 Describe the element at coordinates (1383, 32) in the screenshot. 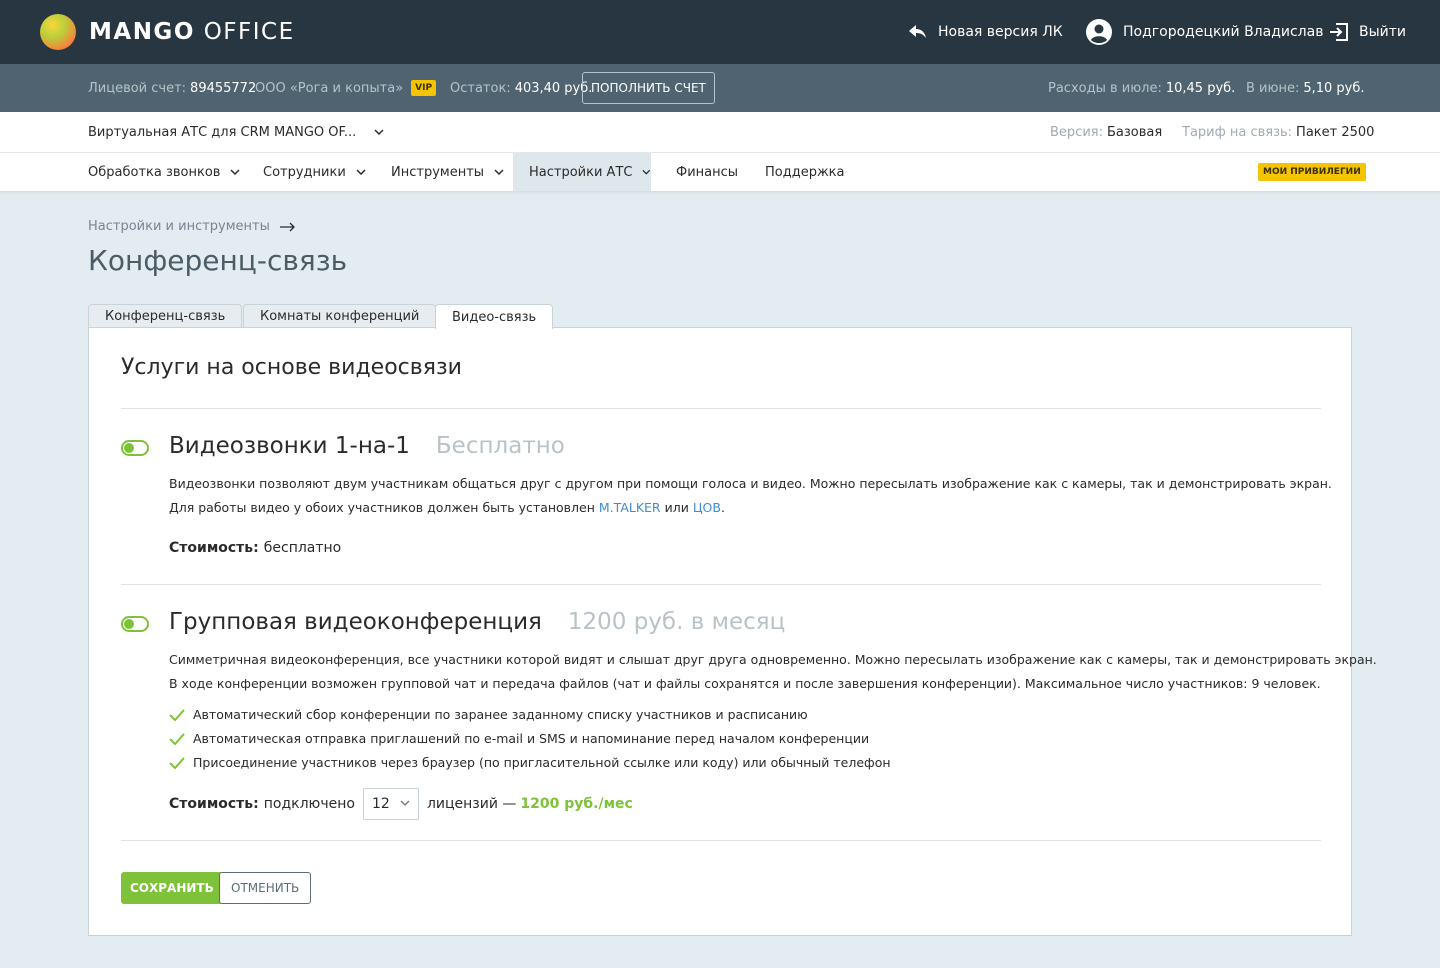

I see `logout-label: Выйти` at that location.